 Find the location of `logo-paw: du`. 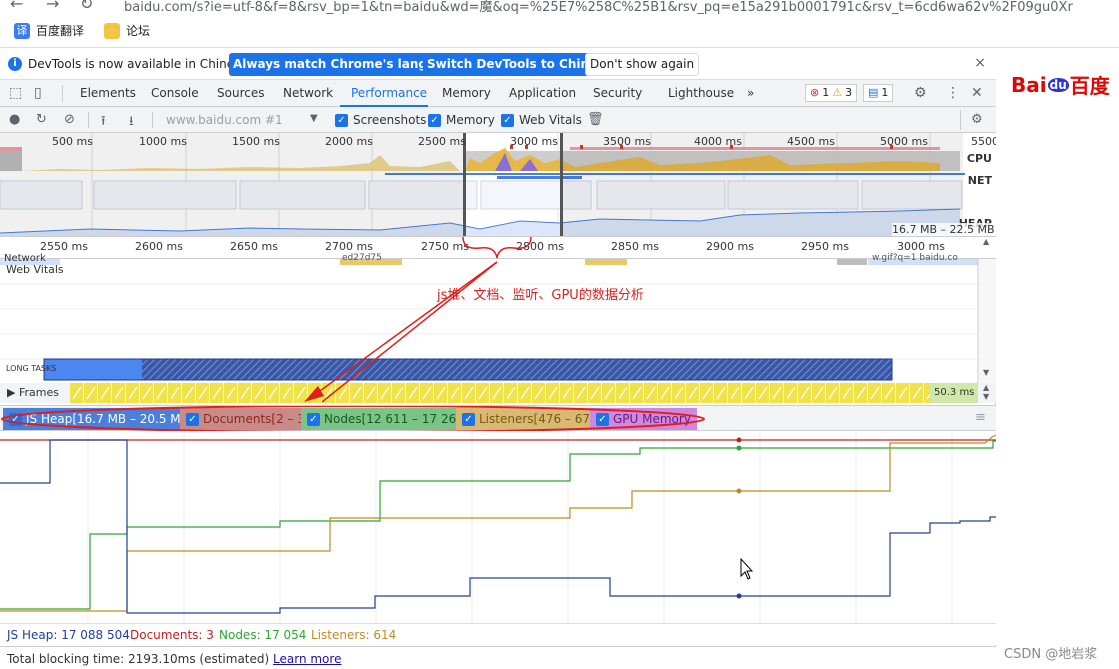

logo-paw: du is located at coordinates (1058, 84).